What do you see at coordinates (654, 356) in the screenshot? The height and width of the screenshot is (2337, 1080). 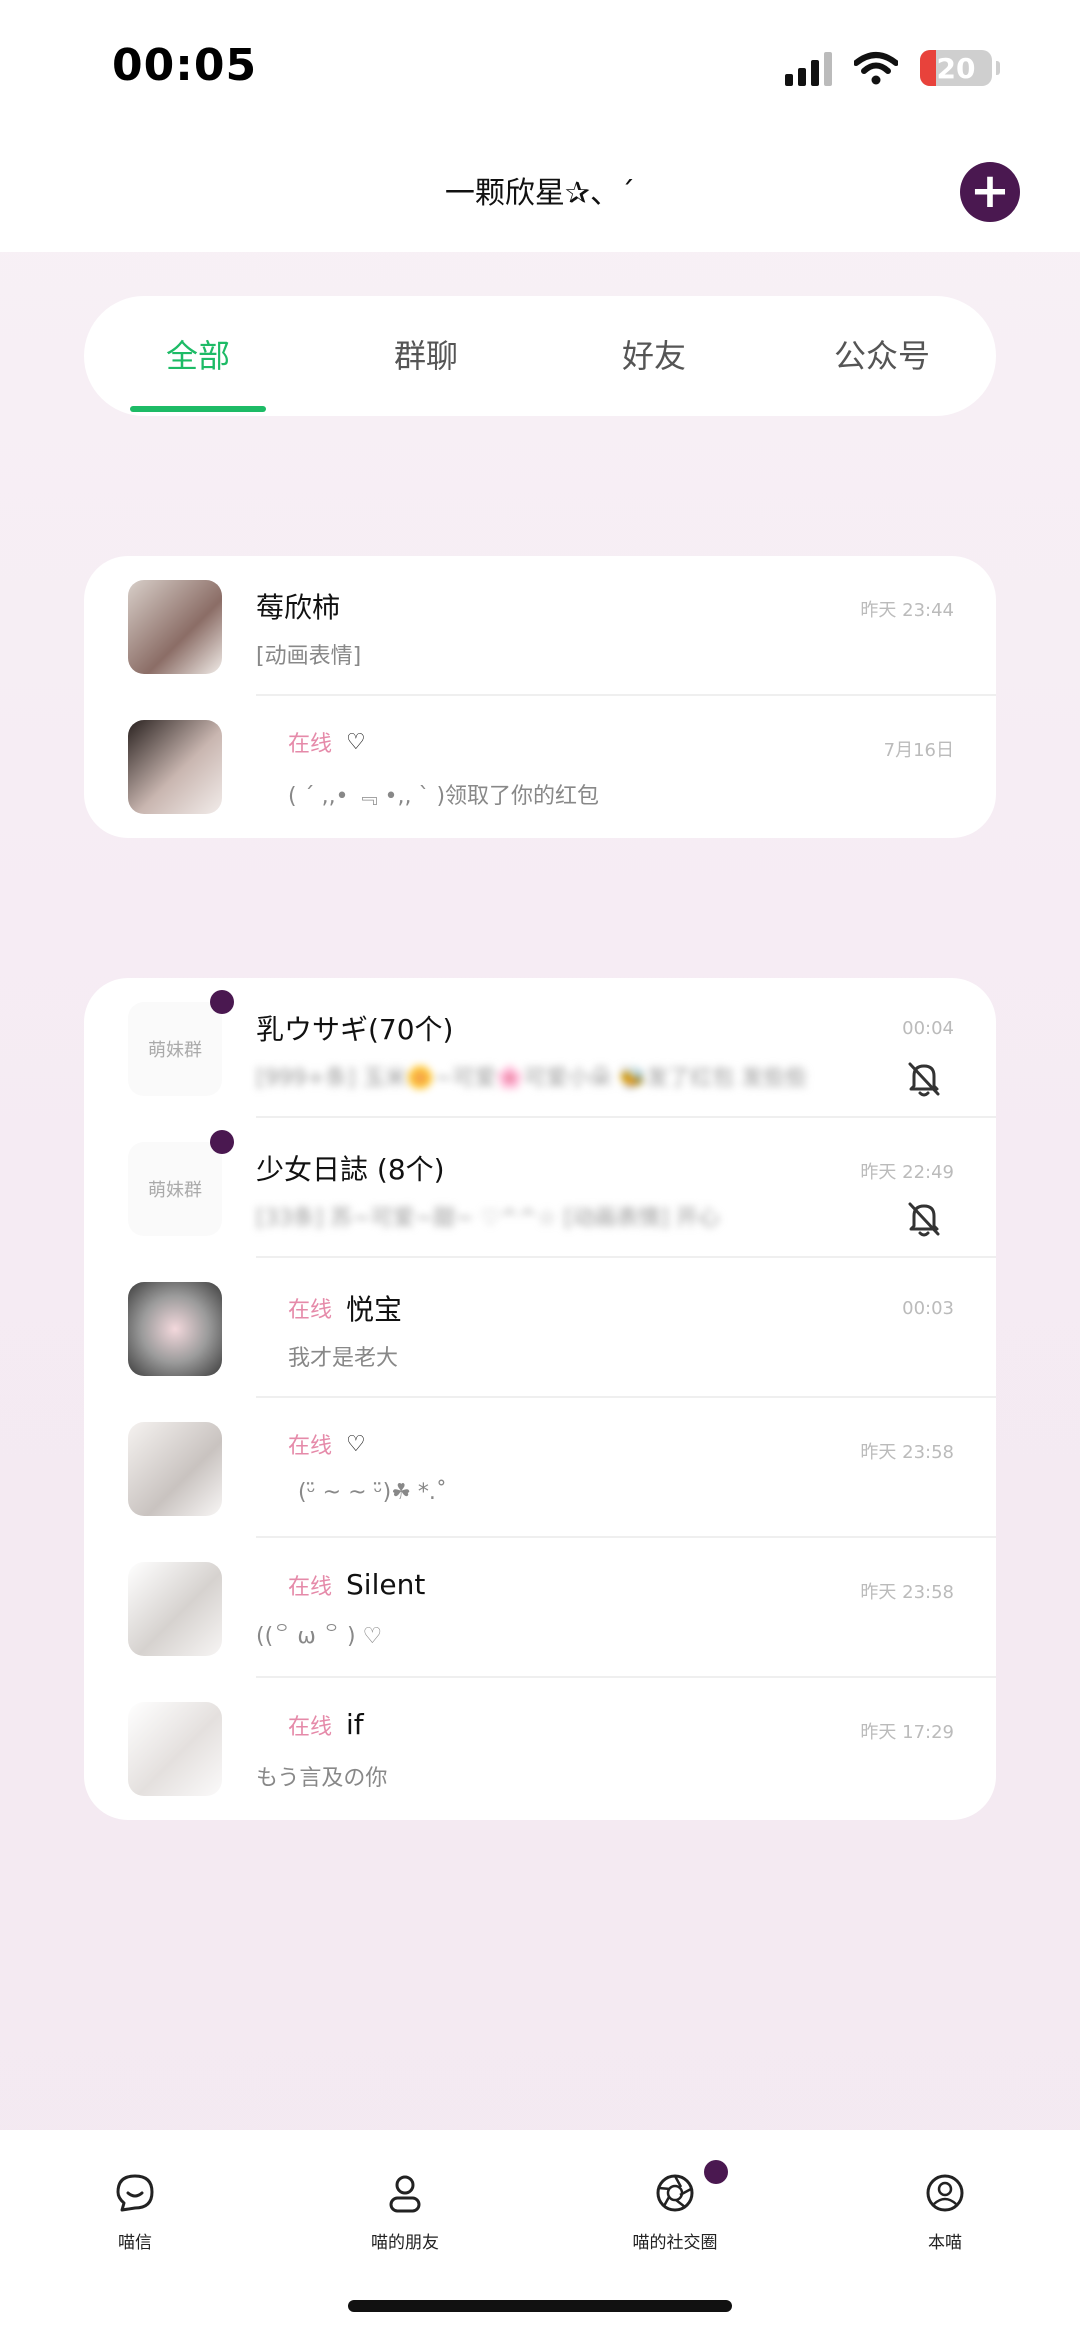 I see `tab-friends: 好友` at bounding box center [654, 356].